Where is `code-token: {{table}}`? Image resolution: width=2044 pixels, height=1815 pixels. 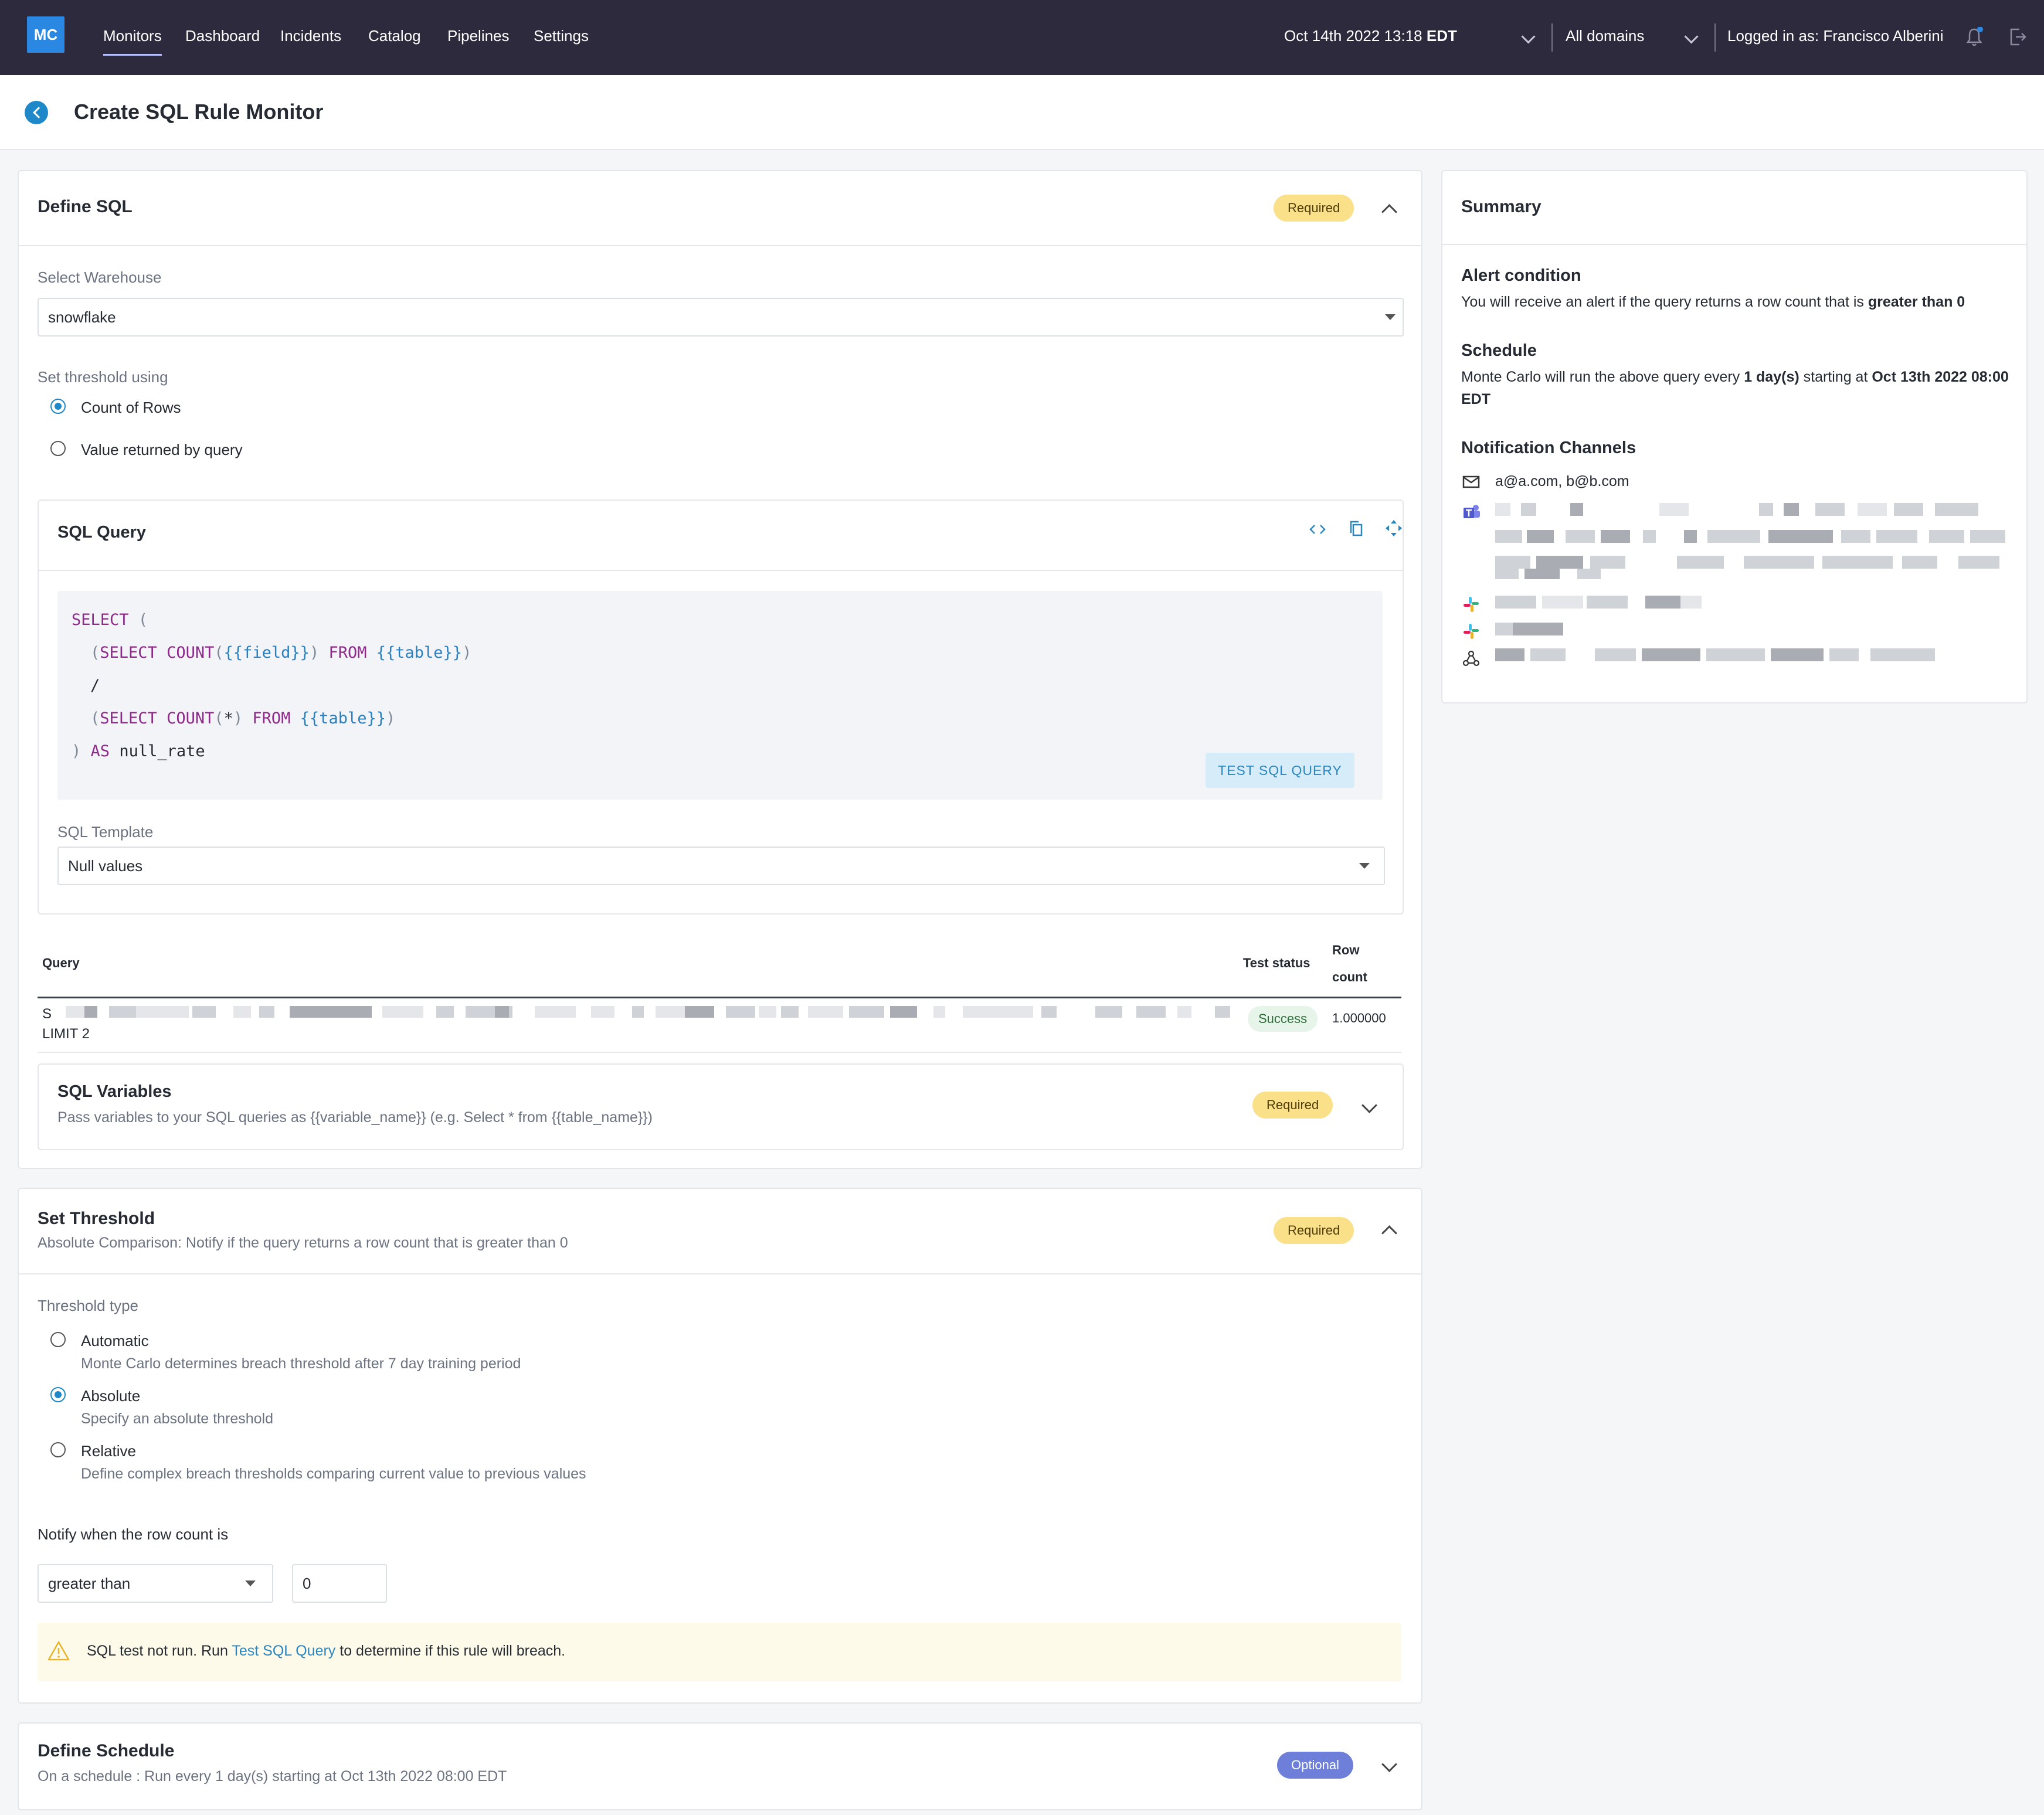
code-token: {{table}} is located at coordinates (343, 718).